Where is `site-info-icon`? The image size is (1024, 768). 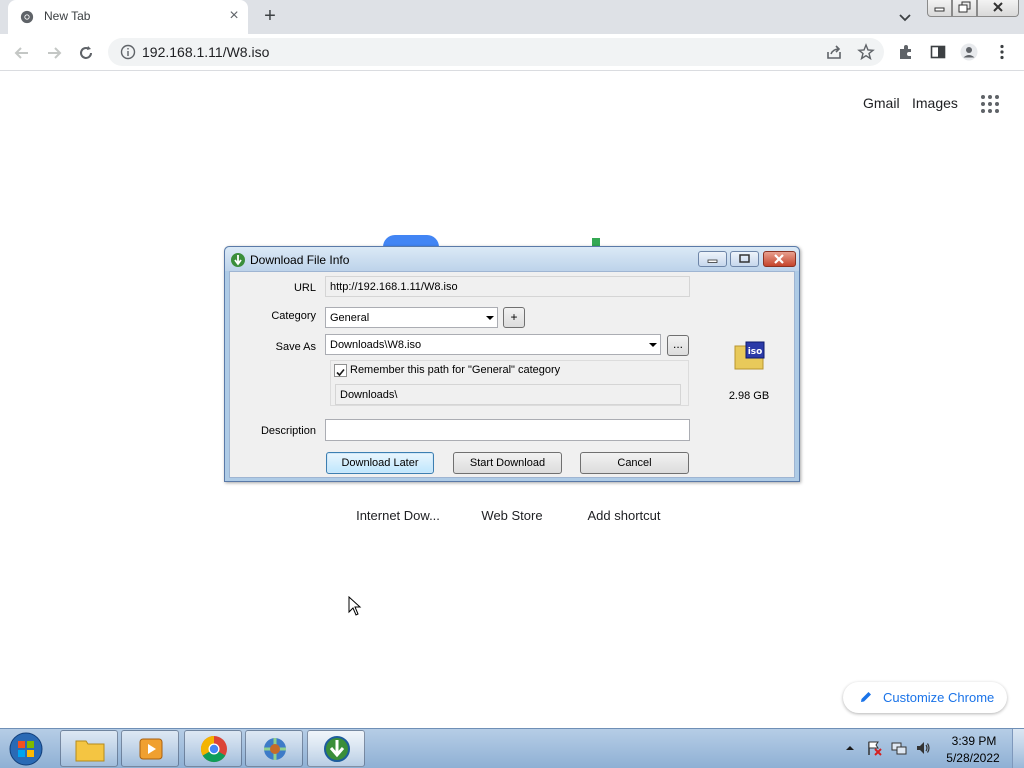 site-info-icon is located at coordinates (128, 52).